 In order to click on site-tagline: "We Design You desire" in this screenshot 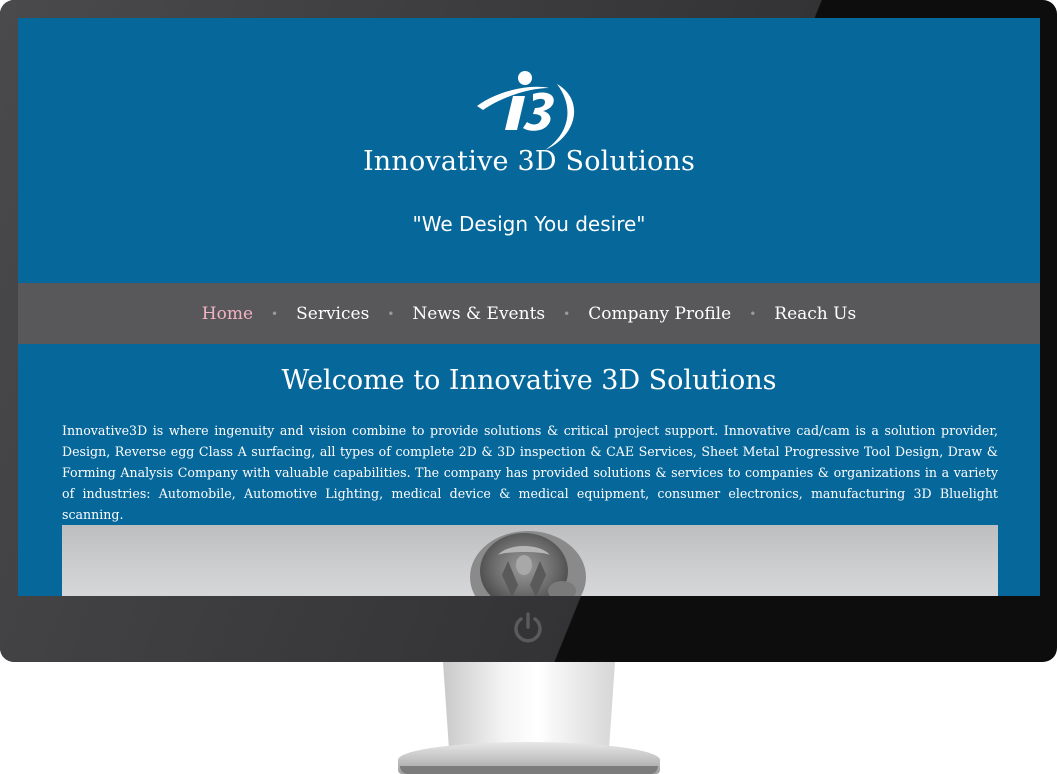, I will do `click(529, 224)`.